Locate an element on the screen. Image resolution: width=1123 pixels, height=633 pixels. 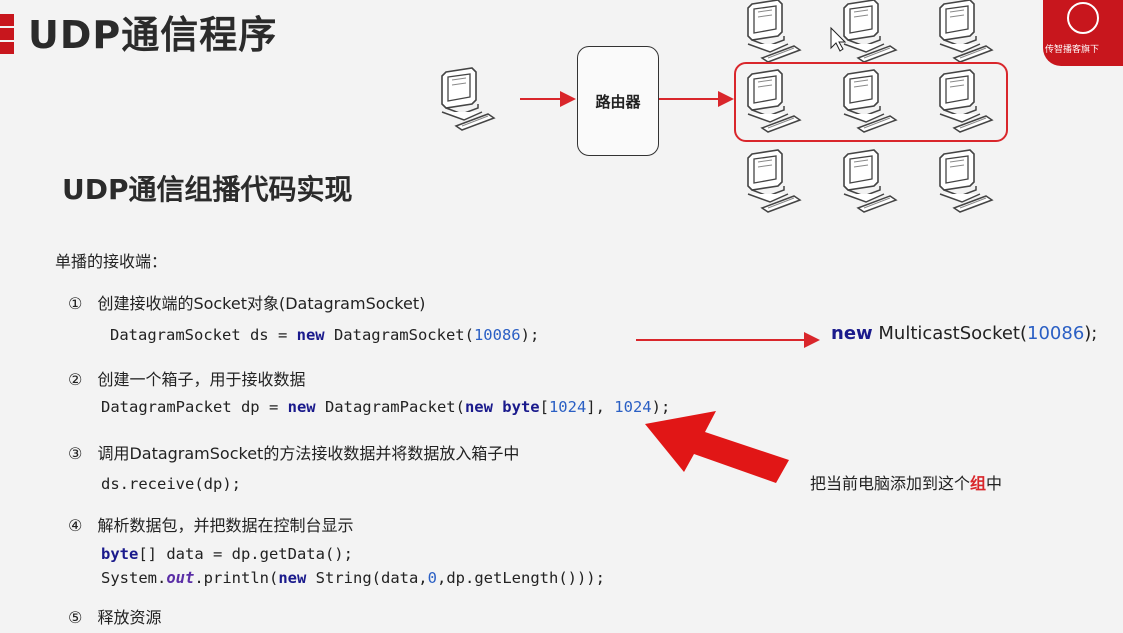
step-1: ① 创建接收端的Socket对象(DatagramSocket) is located at coordinates (246, 302).